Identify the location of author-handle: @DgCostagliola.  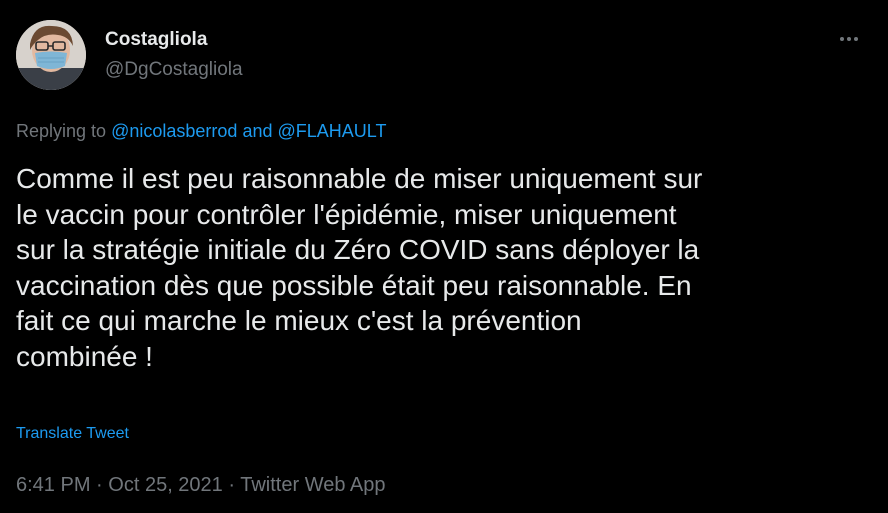
(174, 70).